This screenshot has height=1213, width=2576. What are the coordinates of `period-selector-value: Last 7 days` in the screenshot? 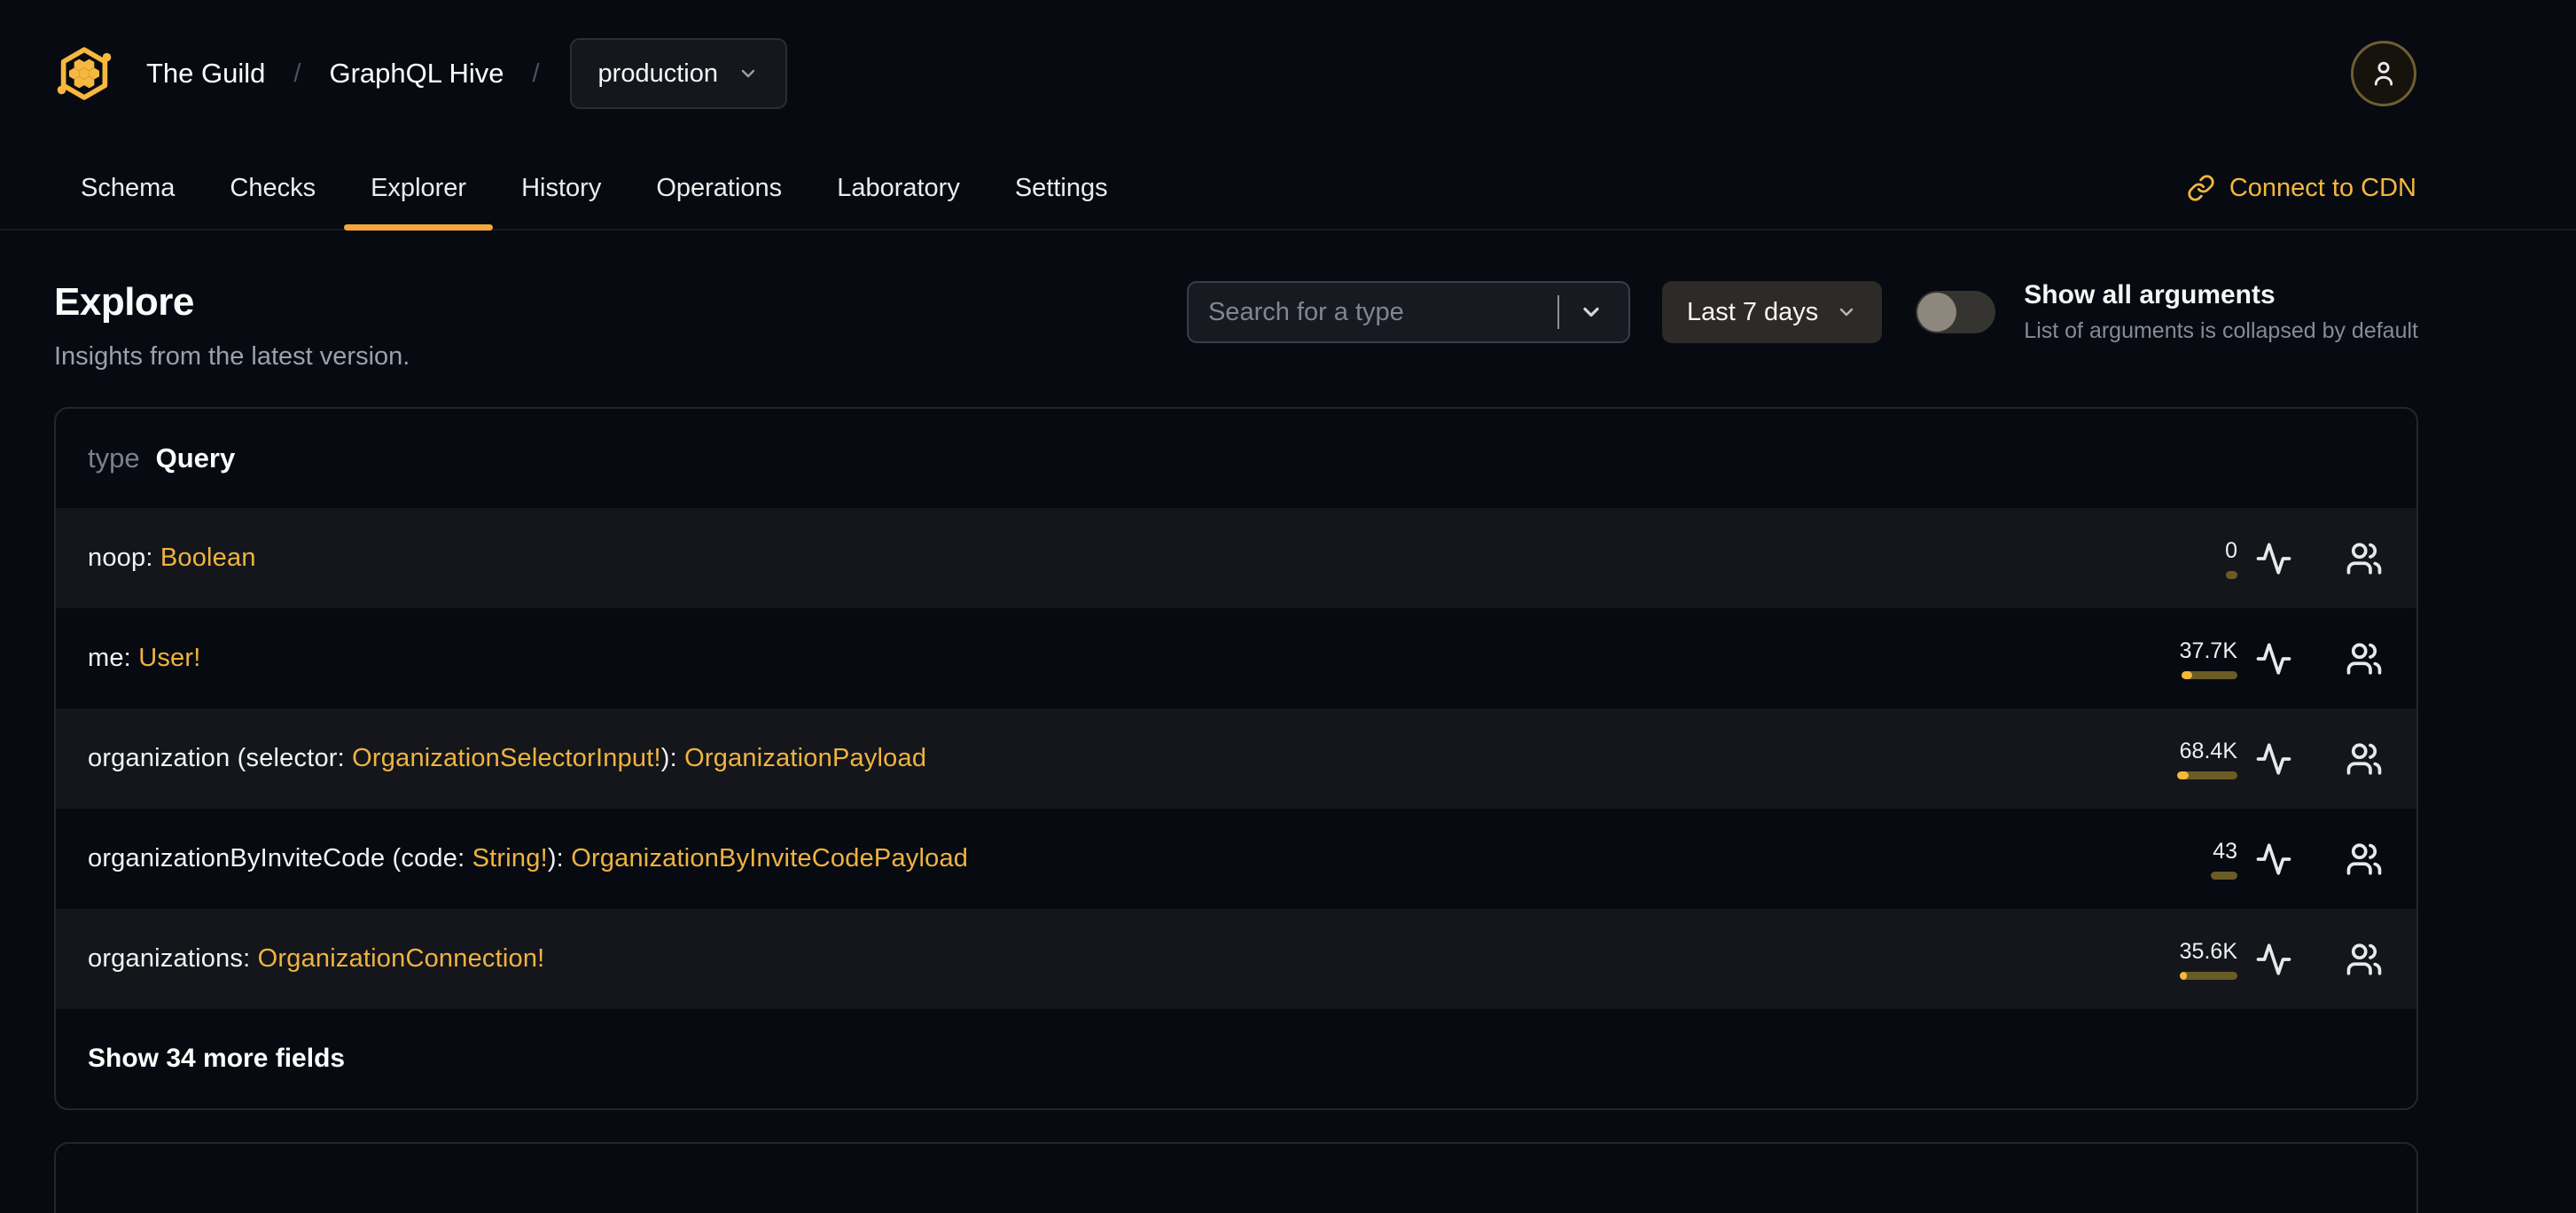 It's located at (1752, 311).